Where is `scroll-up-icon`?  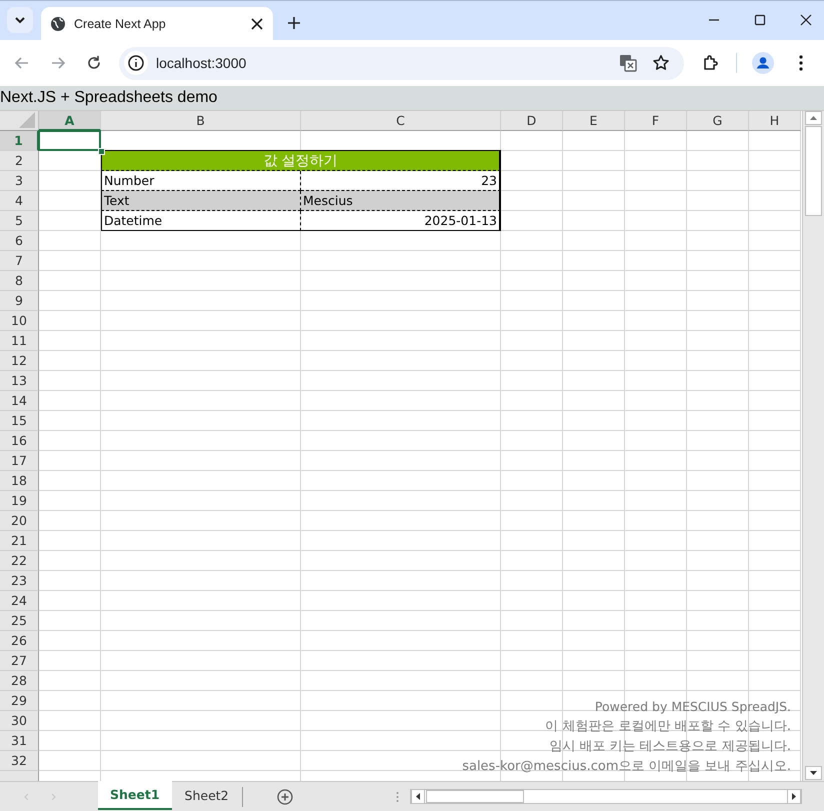 scroll-up-icon is located at coordinates (813, 118).